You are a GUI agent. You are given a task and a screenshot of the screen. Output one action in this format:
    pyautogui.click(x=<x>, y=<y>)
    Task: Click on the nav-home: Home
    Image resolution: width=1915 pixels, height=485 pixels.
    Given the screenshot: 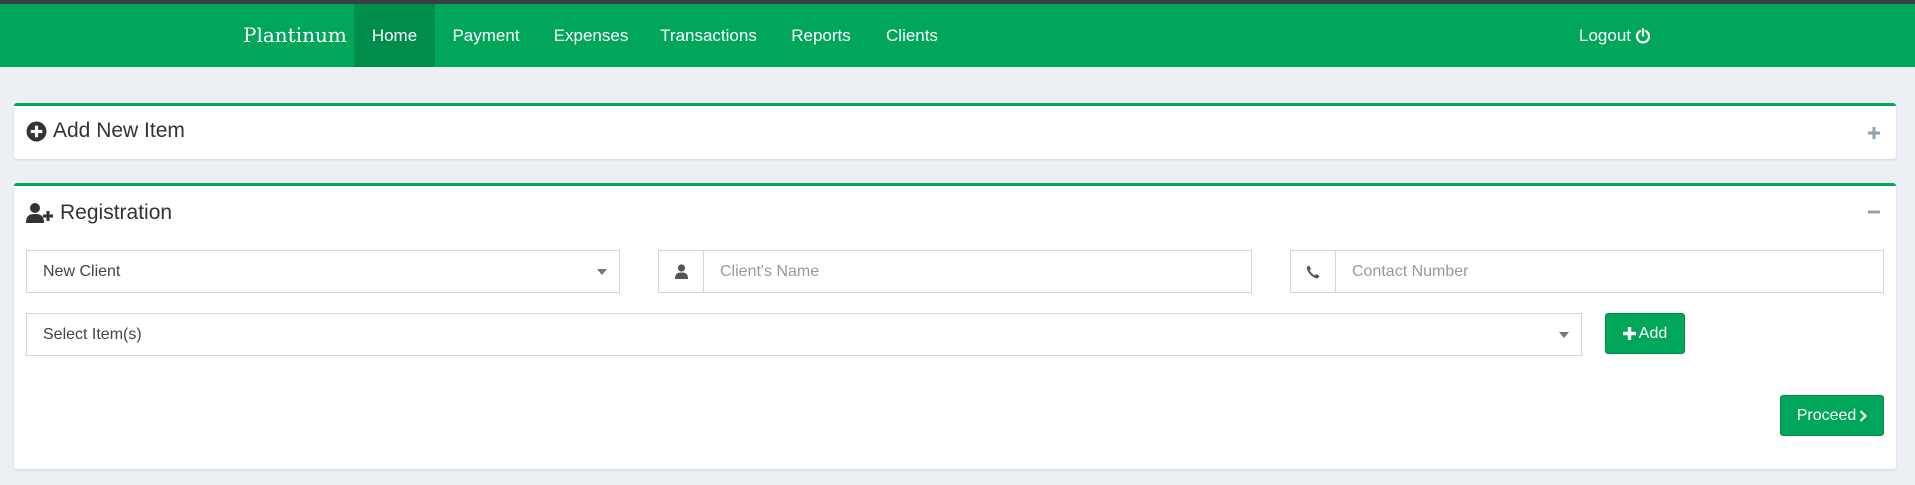 What is the action you would take?
    pyautogui.click(x=394, y=35)
    